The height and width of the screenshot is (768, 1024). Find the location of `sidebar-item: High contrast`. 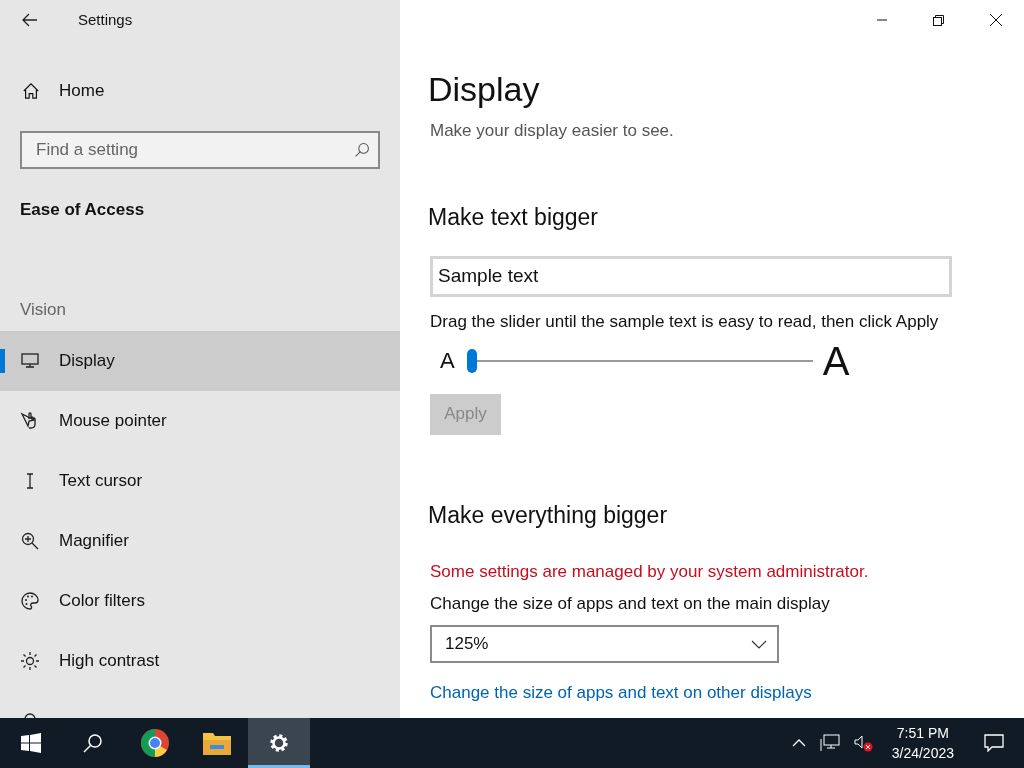

sidebar-item: High contrast is located at coordinates (200, 661).